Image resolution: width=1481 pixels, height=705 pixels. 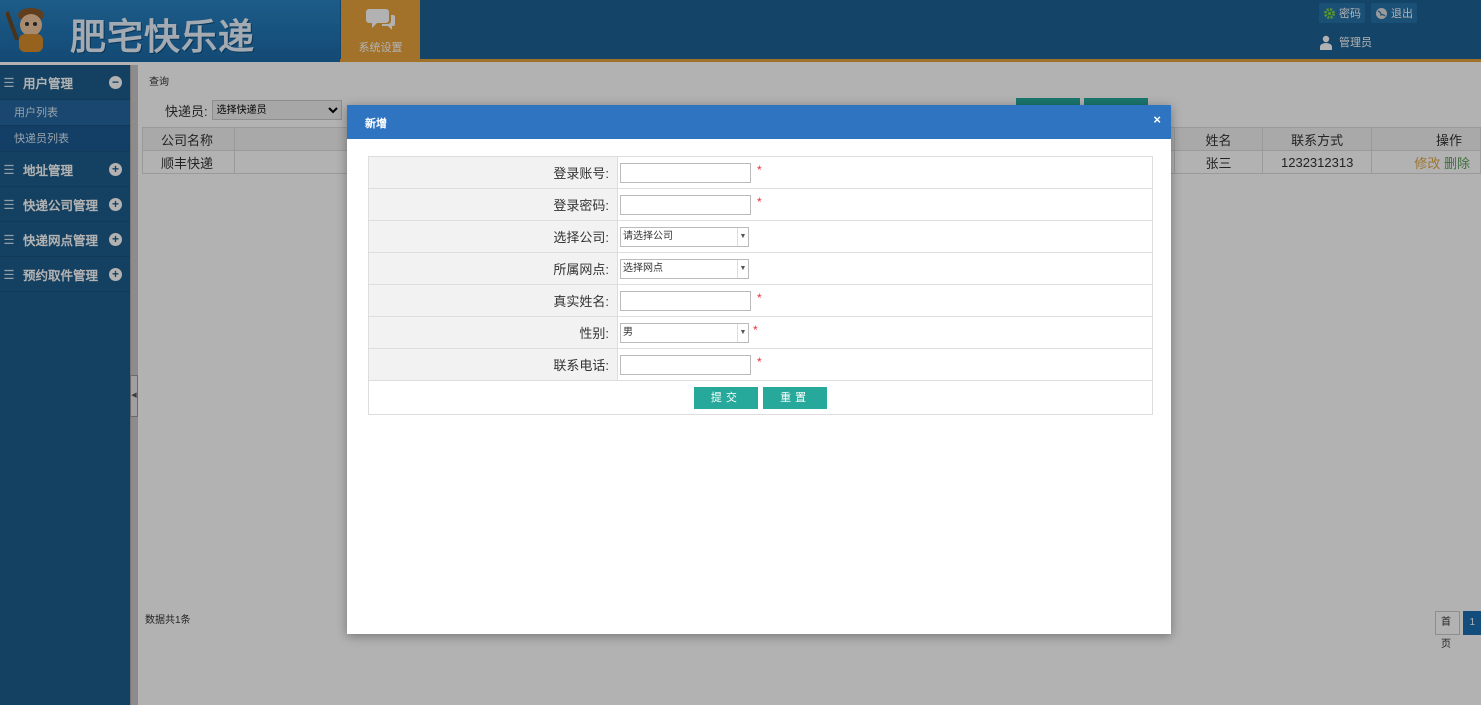 What do you see at coordinates (685, 204) in the screenshot?
I see `password-input` at bounding box center [685, 204].